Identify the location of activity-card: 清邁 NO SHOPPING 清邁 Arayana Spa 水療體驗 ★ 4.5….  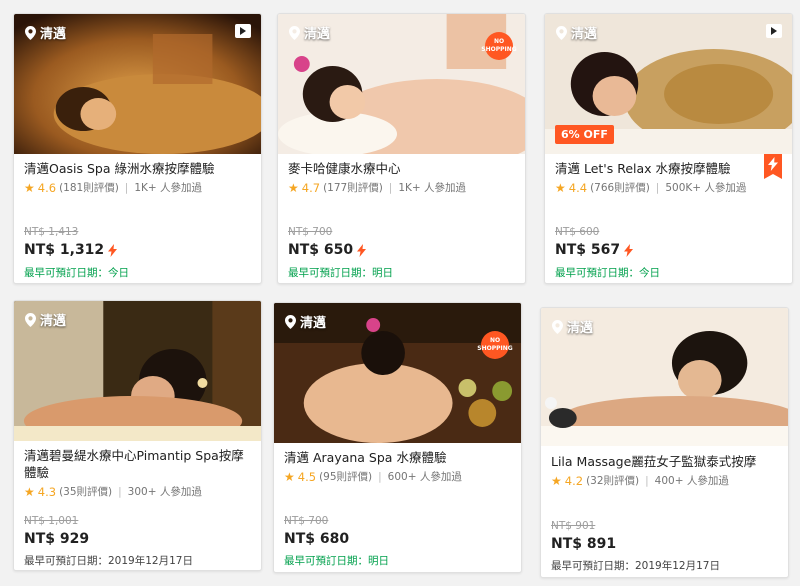
(397, 437).